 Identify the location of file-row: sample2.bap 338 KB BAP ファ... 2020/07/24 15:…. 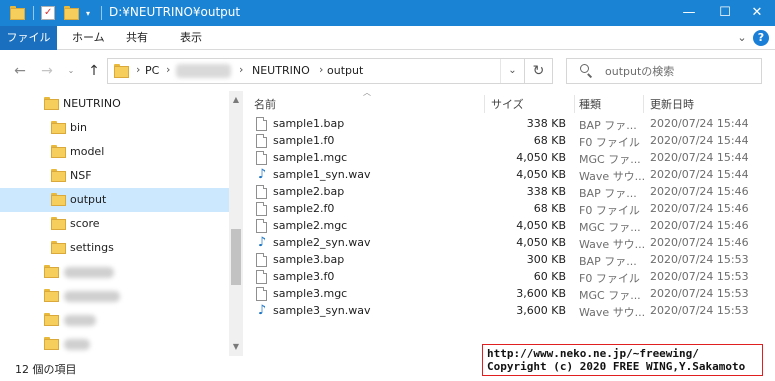
(504, 192).